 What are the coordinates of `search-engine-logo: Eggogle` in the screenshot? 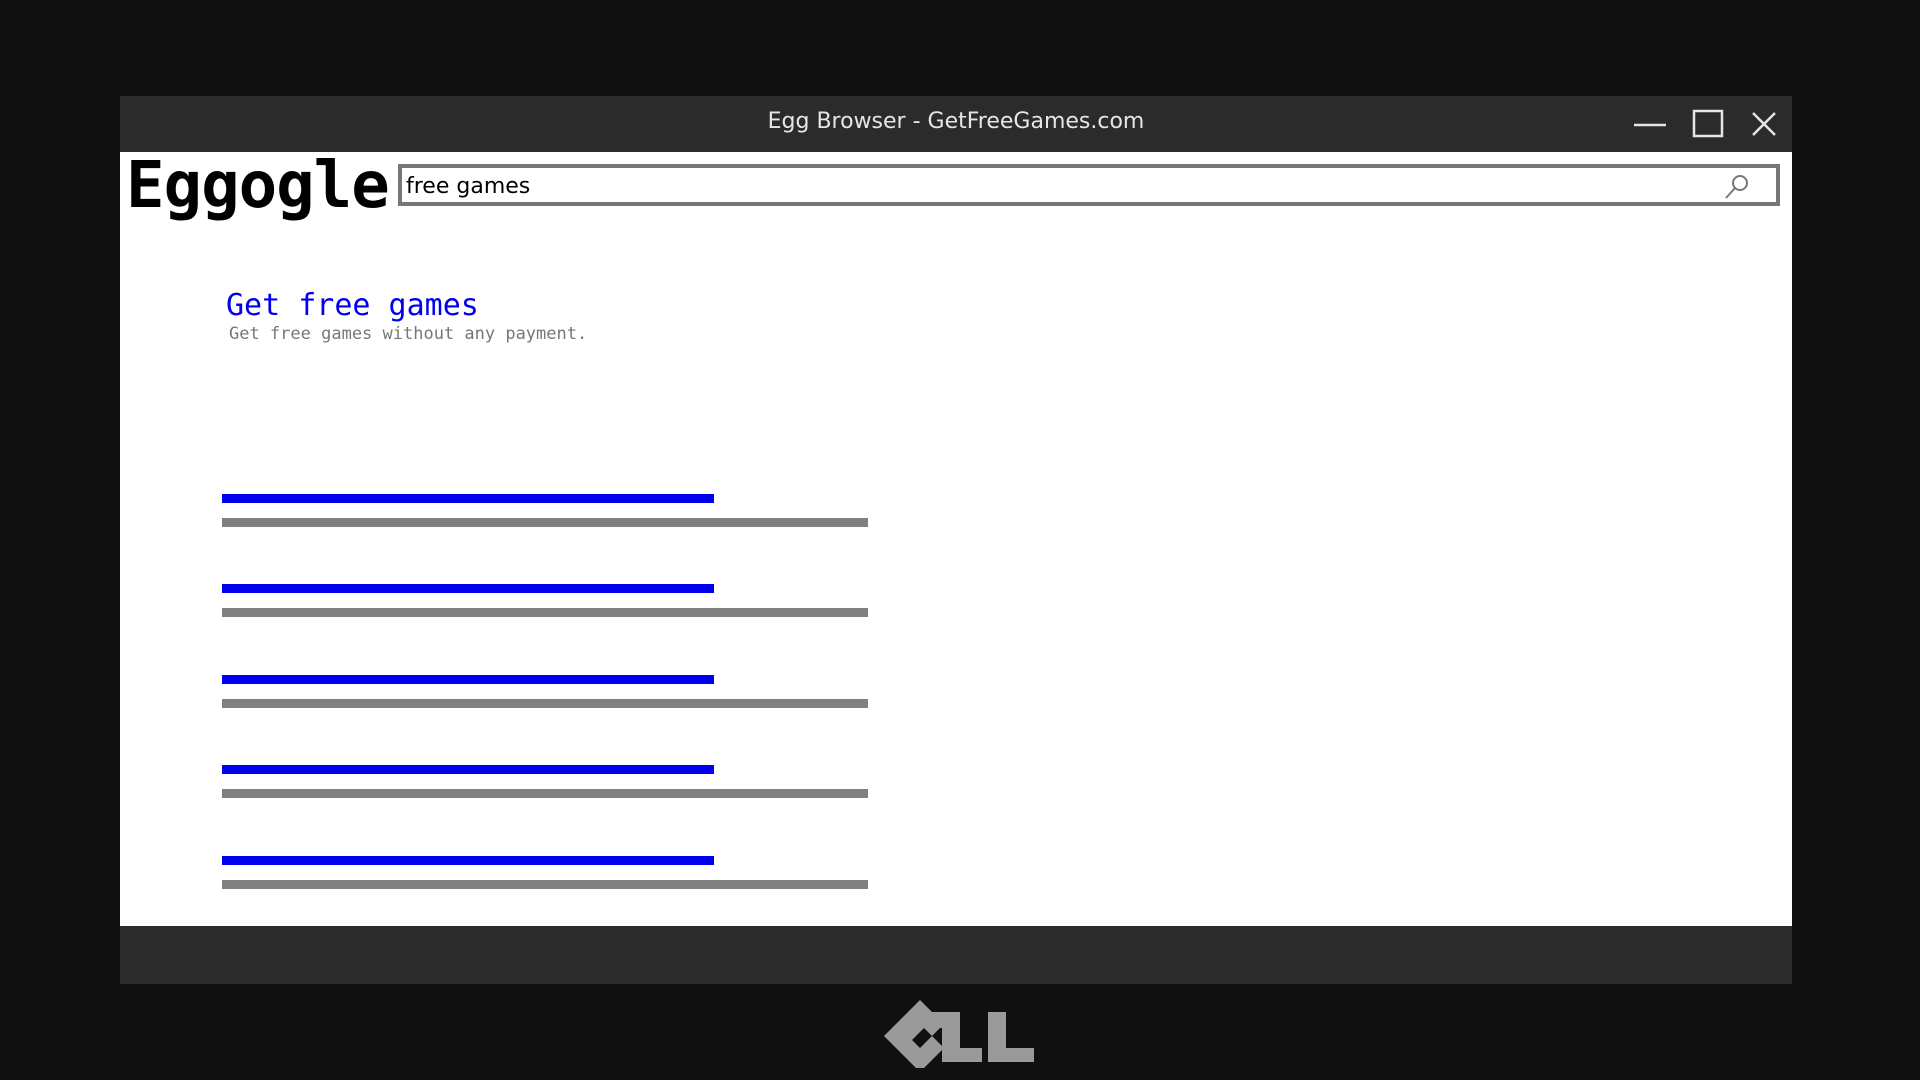 It's located at (258, 186).